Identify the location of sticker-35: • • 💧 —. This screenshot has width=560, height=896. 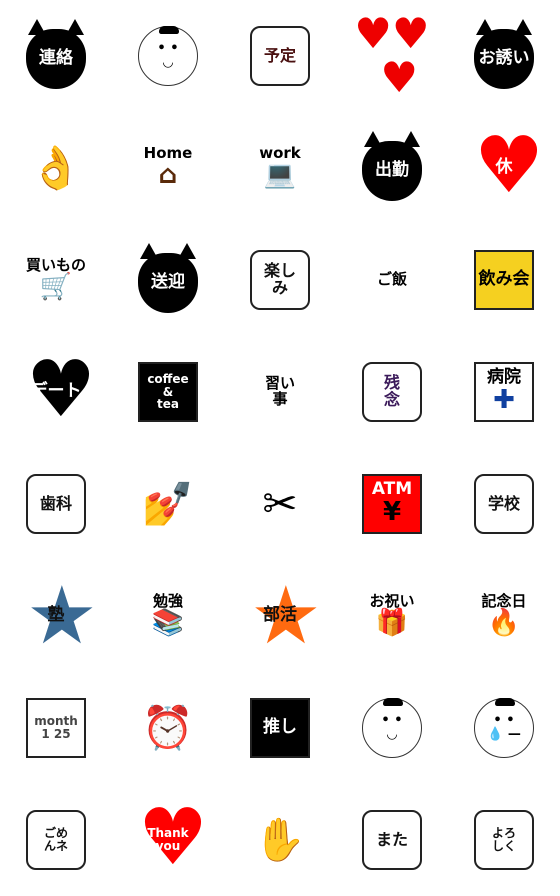
(504, 728).